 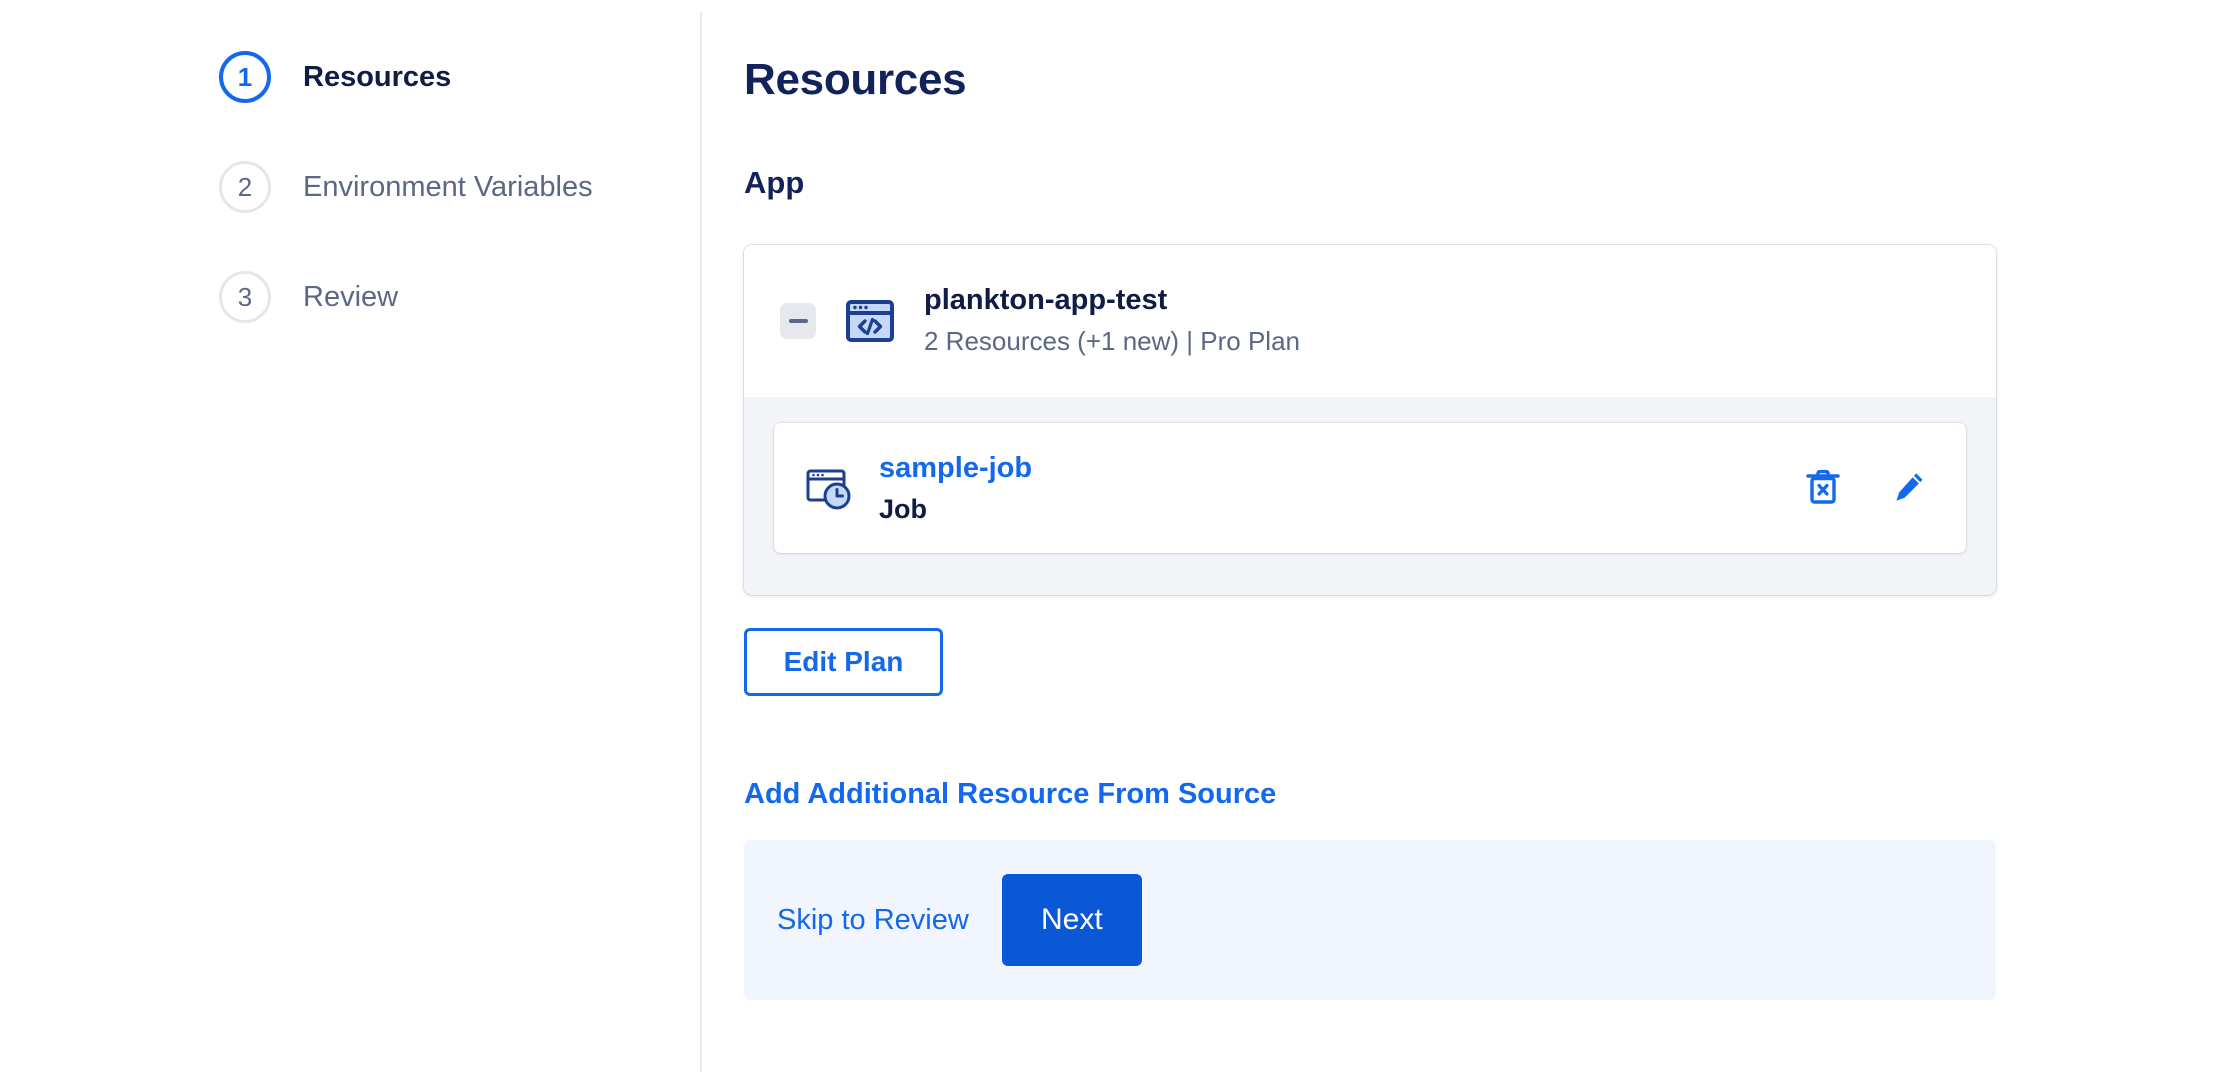 I want to click on trash-x-icon, so click(x=1823, y=488).